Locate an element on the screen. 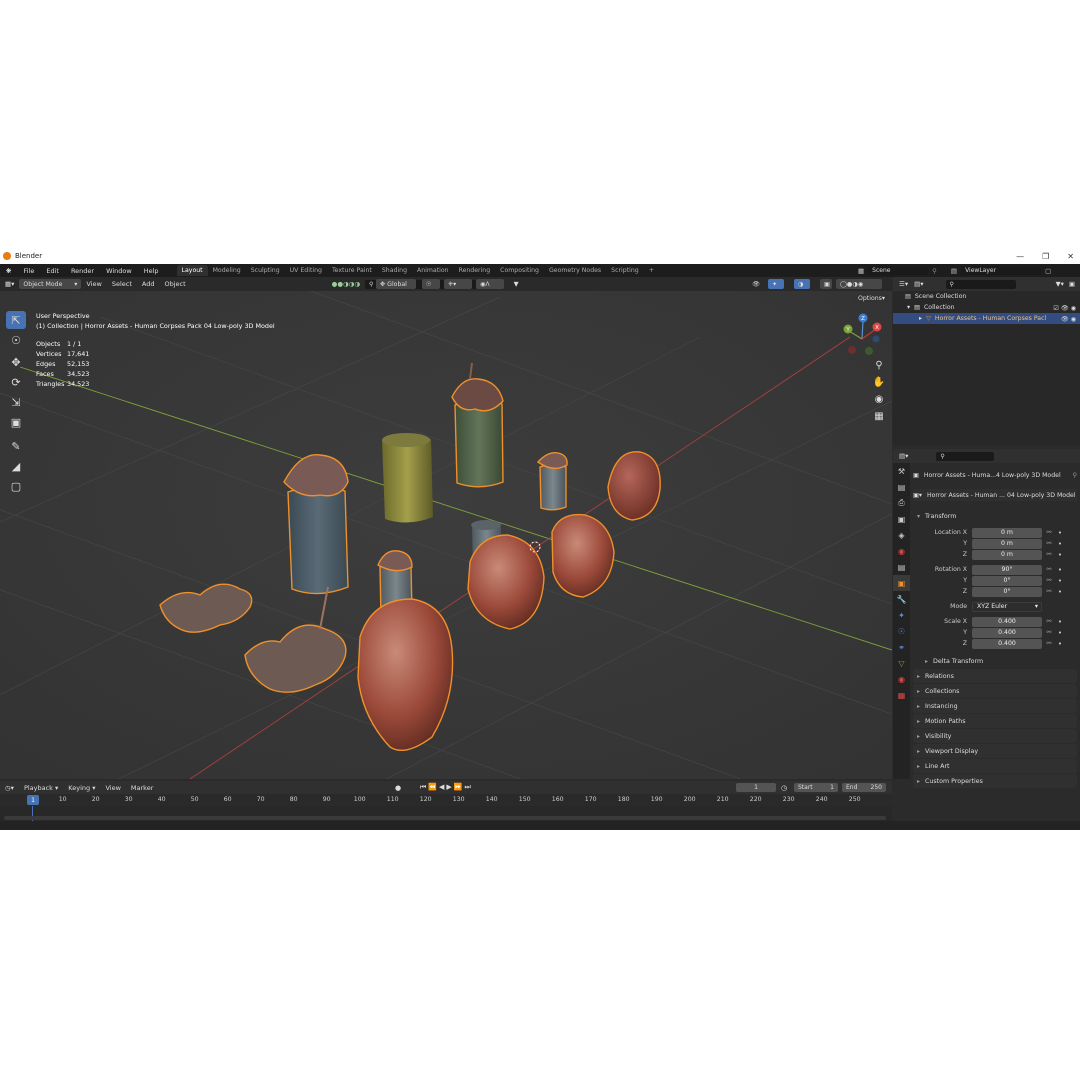  ortho-grid-icon: ▦ is located at coordinates (879, 416).